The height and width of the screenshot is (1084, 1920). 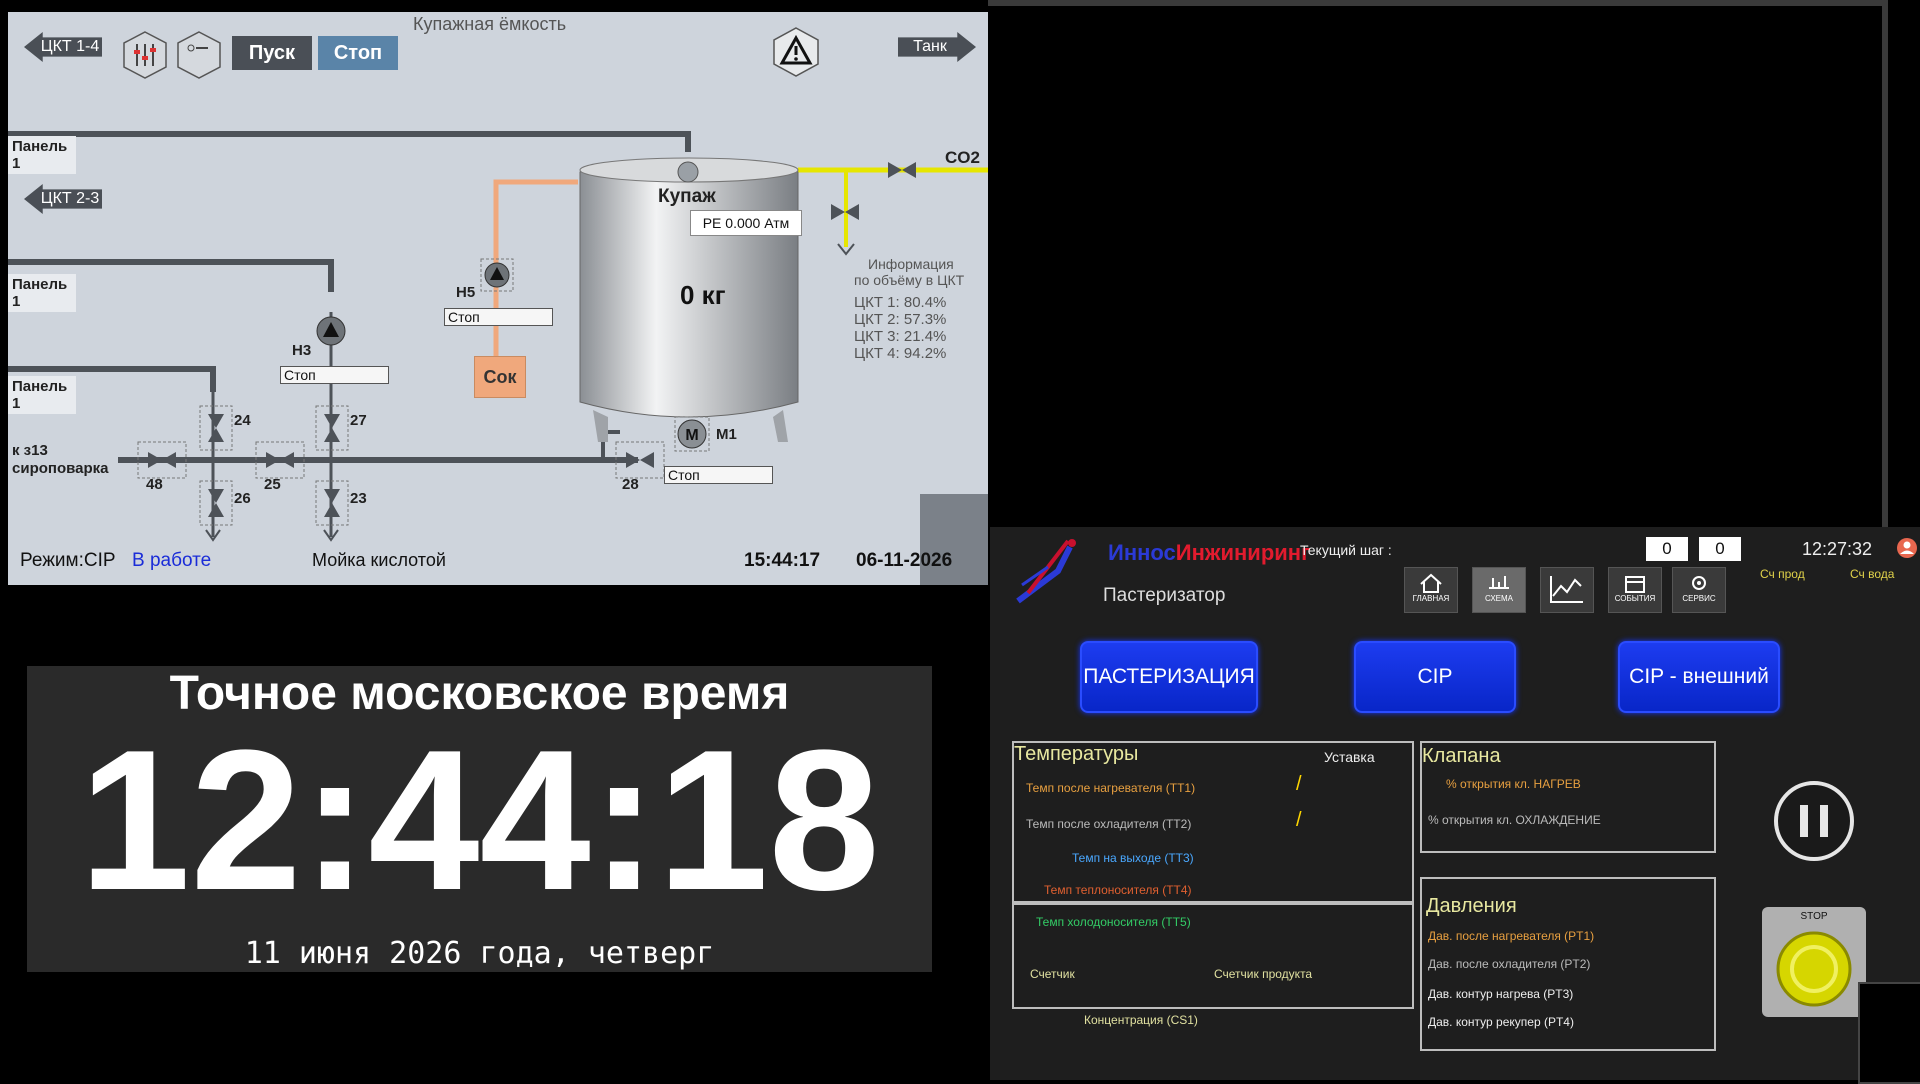 I want to click on panel-label-2: Панель 1, so click(x=42, y=293).